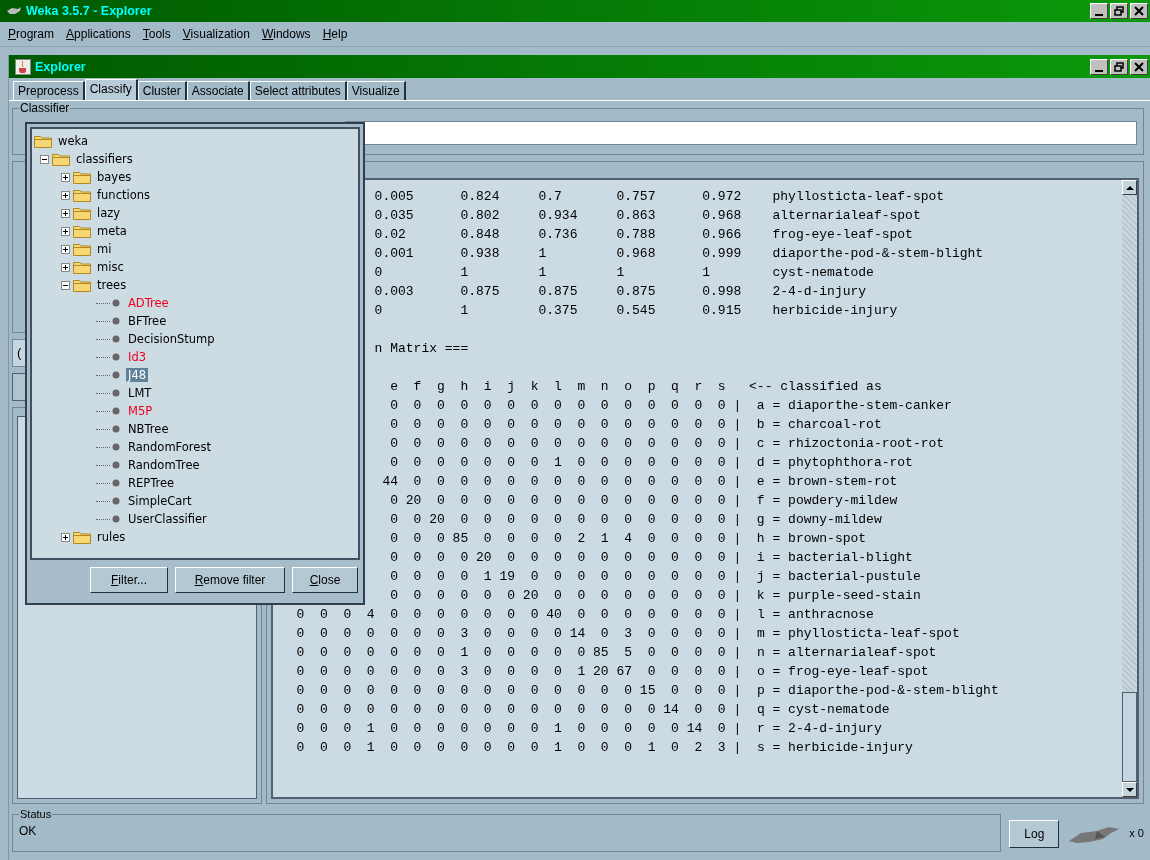 The image size is (1150, 860). What do you see at coordinates (114, 177) in the screenshot?
I see `tree-folder: bayes` at bounding box center [114, 177].